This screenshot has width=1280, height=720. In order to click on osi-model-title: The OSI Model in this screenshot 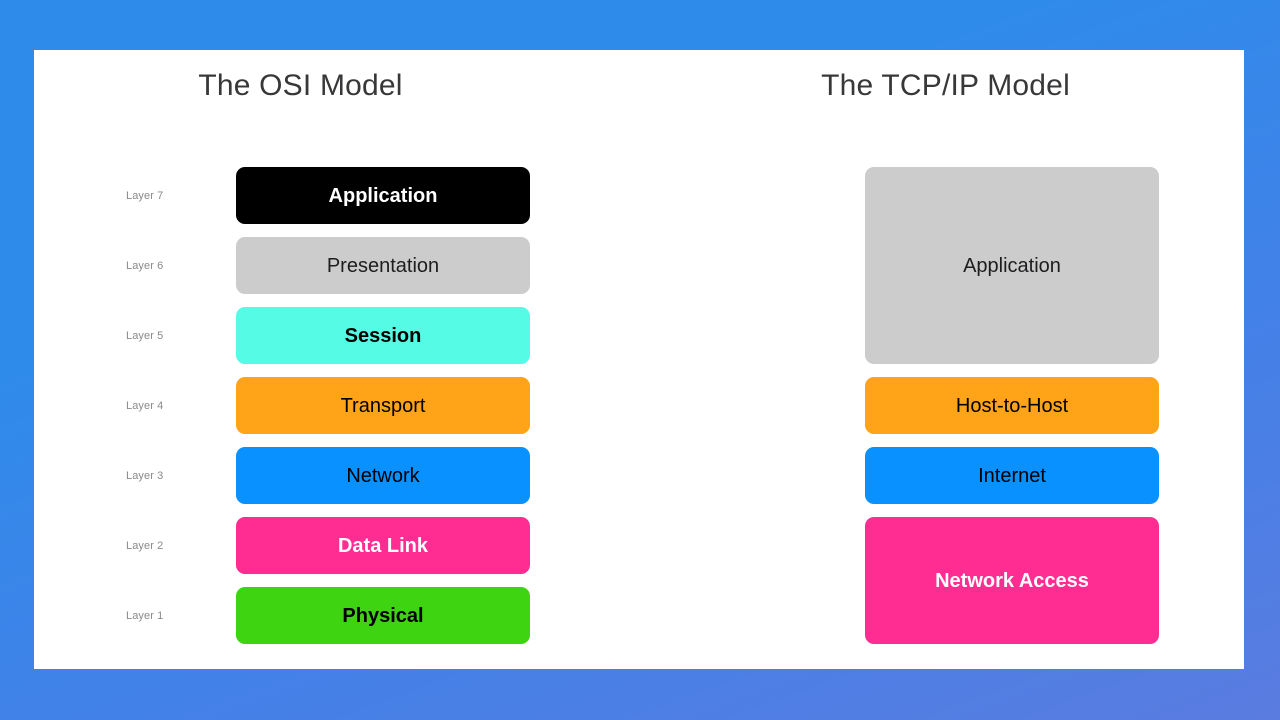, I will do `click(300, 85)`.